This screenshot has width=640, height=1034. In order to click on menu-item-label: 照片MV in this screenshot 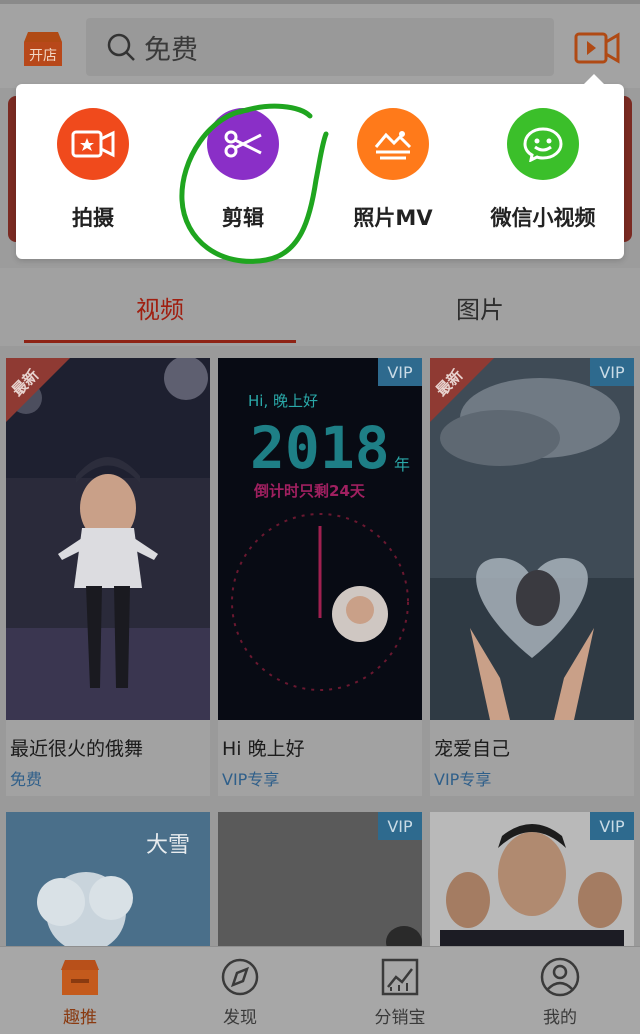, I will do `click(393, 218)`.